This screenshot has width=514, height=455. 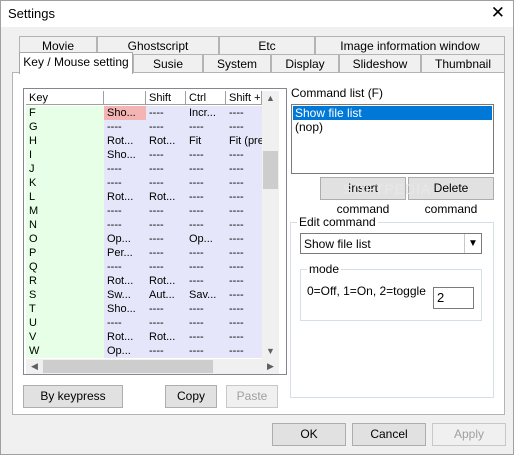 What do you see at coordinates (244, 98) in the screenshot?
I see `column-header-shift-ctrl: Shift +` at bounding box center [244, 98].